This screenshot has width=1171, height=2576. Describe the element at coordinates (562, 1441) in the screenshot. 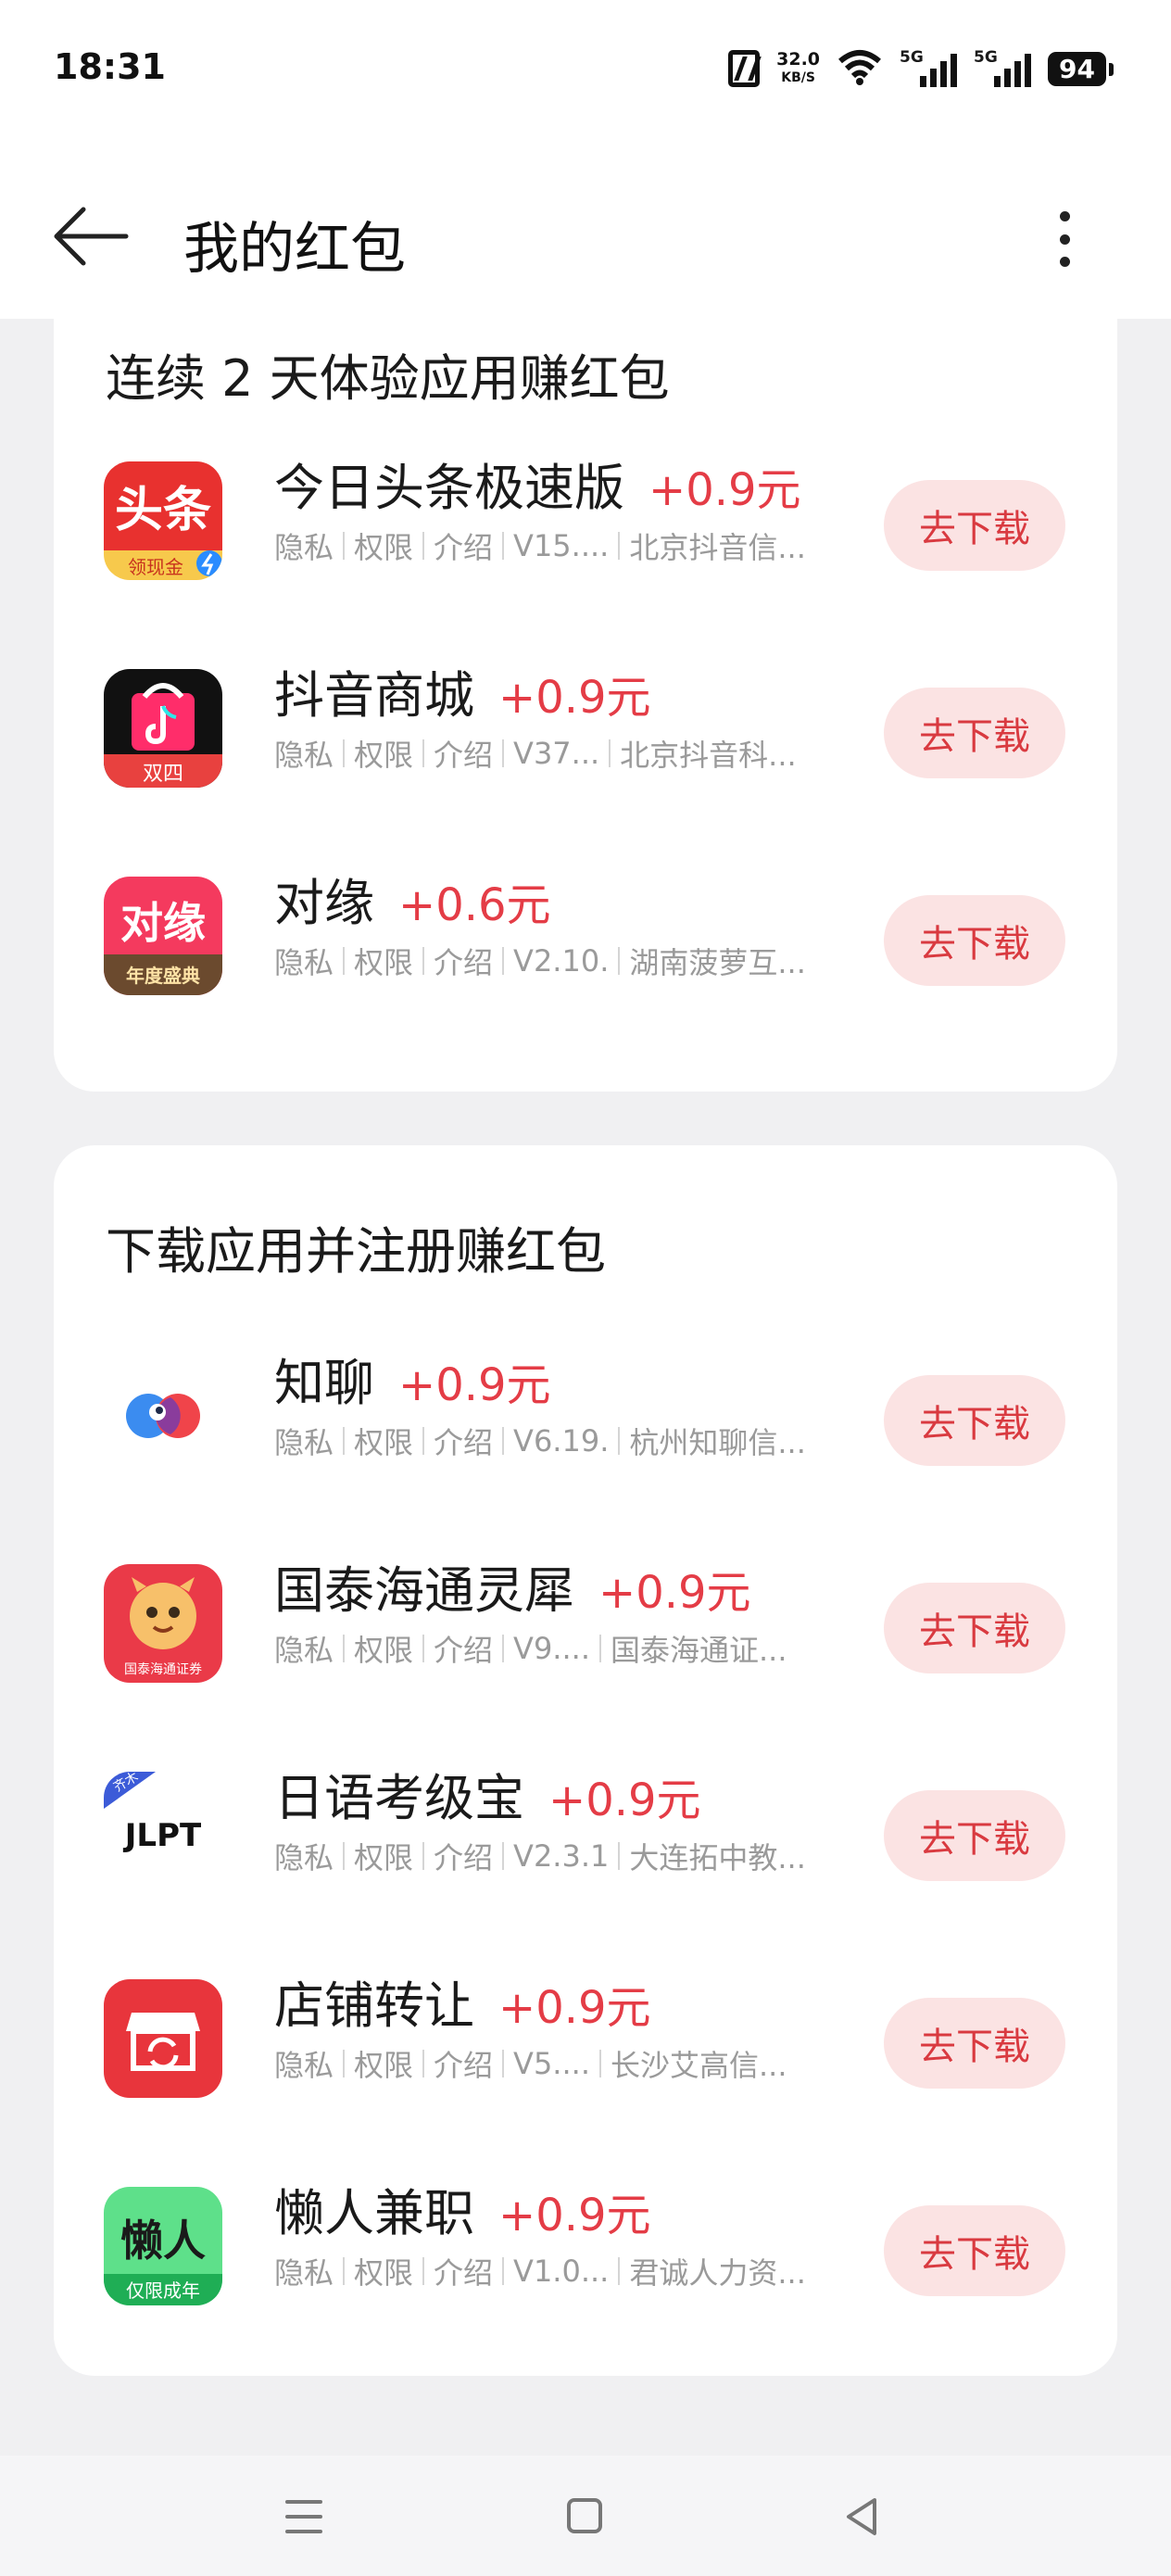

I see `app-version: V6.19.` at that location.